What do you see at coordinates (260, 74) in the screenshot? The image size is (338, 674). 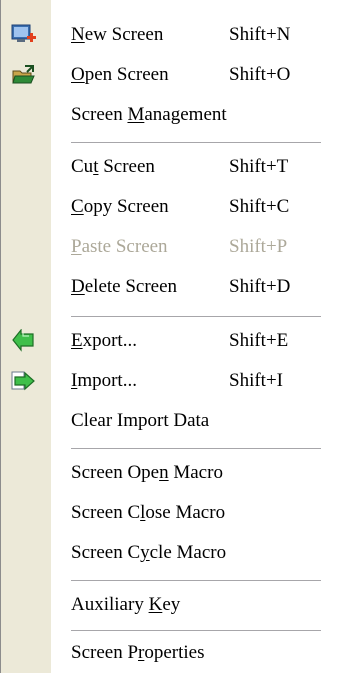 I see `menu-item-shortcut: Shift+O` at bounding box center [260, 74].